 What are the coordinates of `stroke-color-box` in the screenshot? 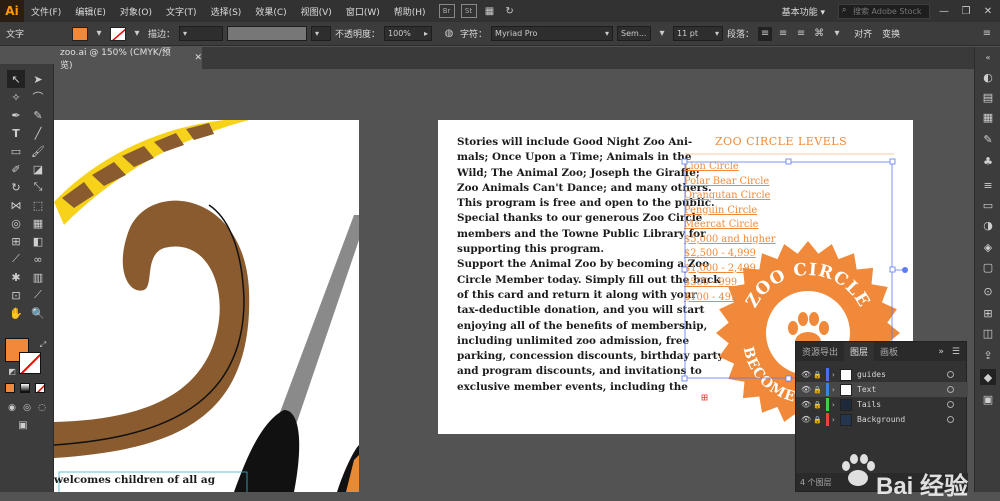 It's located at (30, 363).